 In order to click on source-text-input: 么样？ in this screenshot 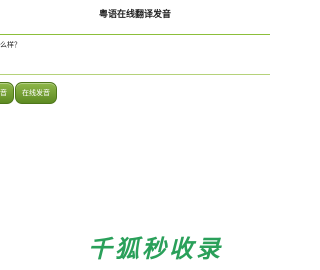, I will do `click(60, 45)`.